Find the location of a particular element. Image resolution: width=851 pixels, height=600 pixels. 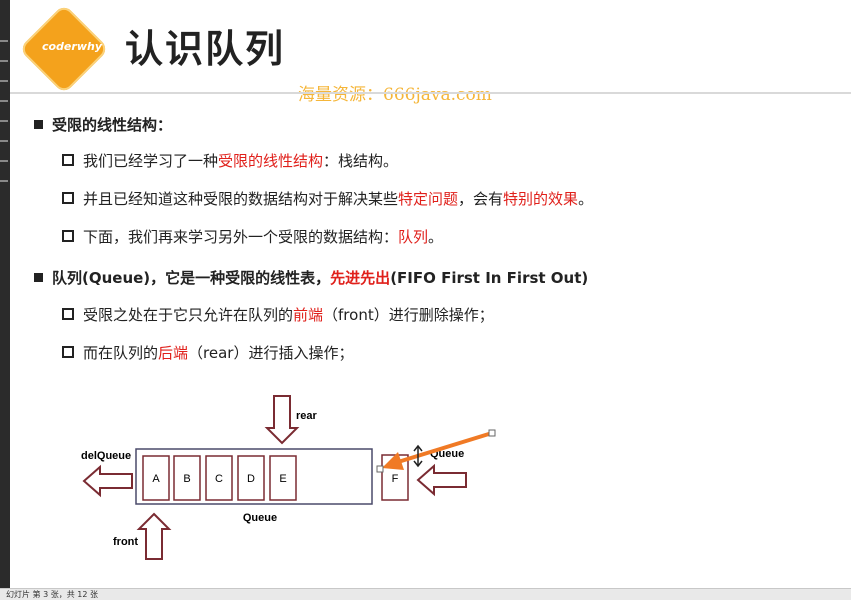

queue-item-a: A is located at coordinates (156, 478).